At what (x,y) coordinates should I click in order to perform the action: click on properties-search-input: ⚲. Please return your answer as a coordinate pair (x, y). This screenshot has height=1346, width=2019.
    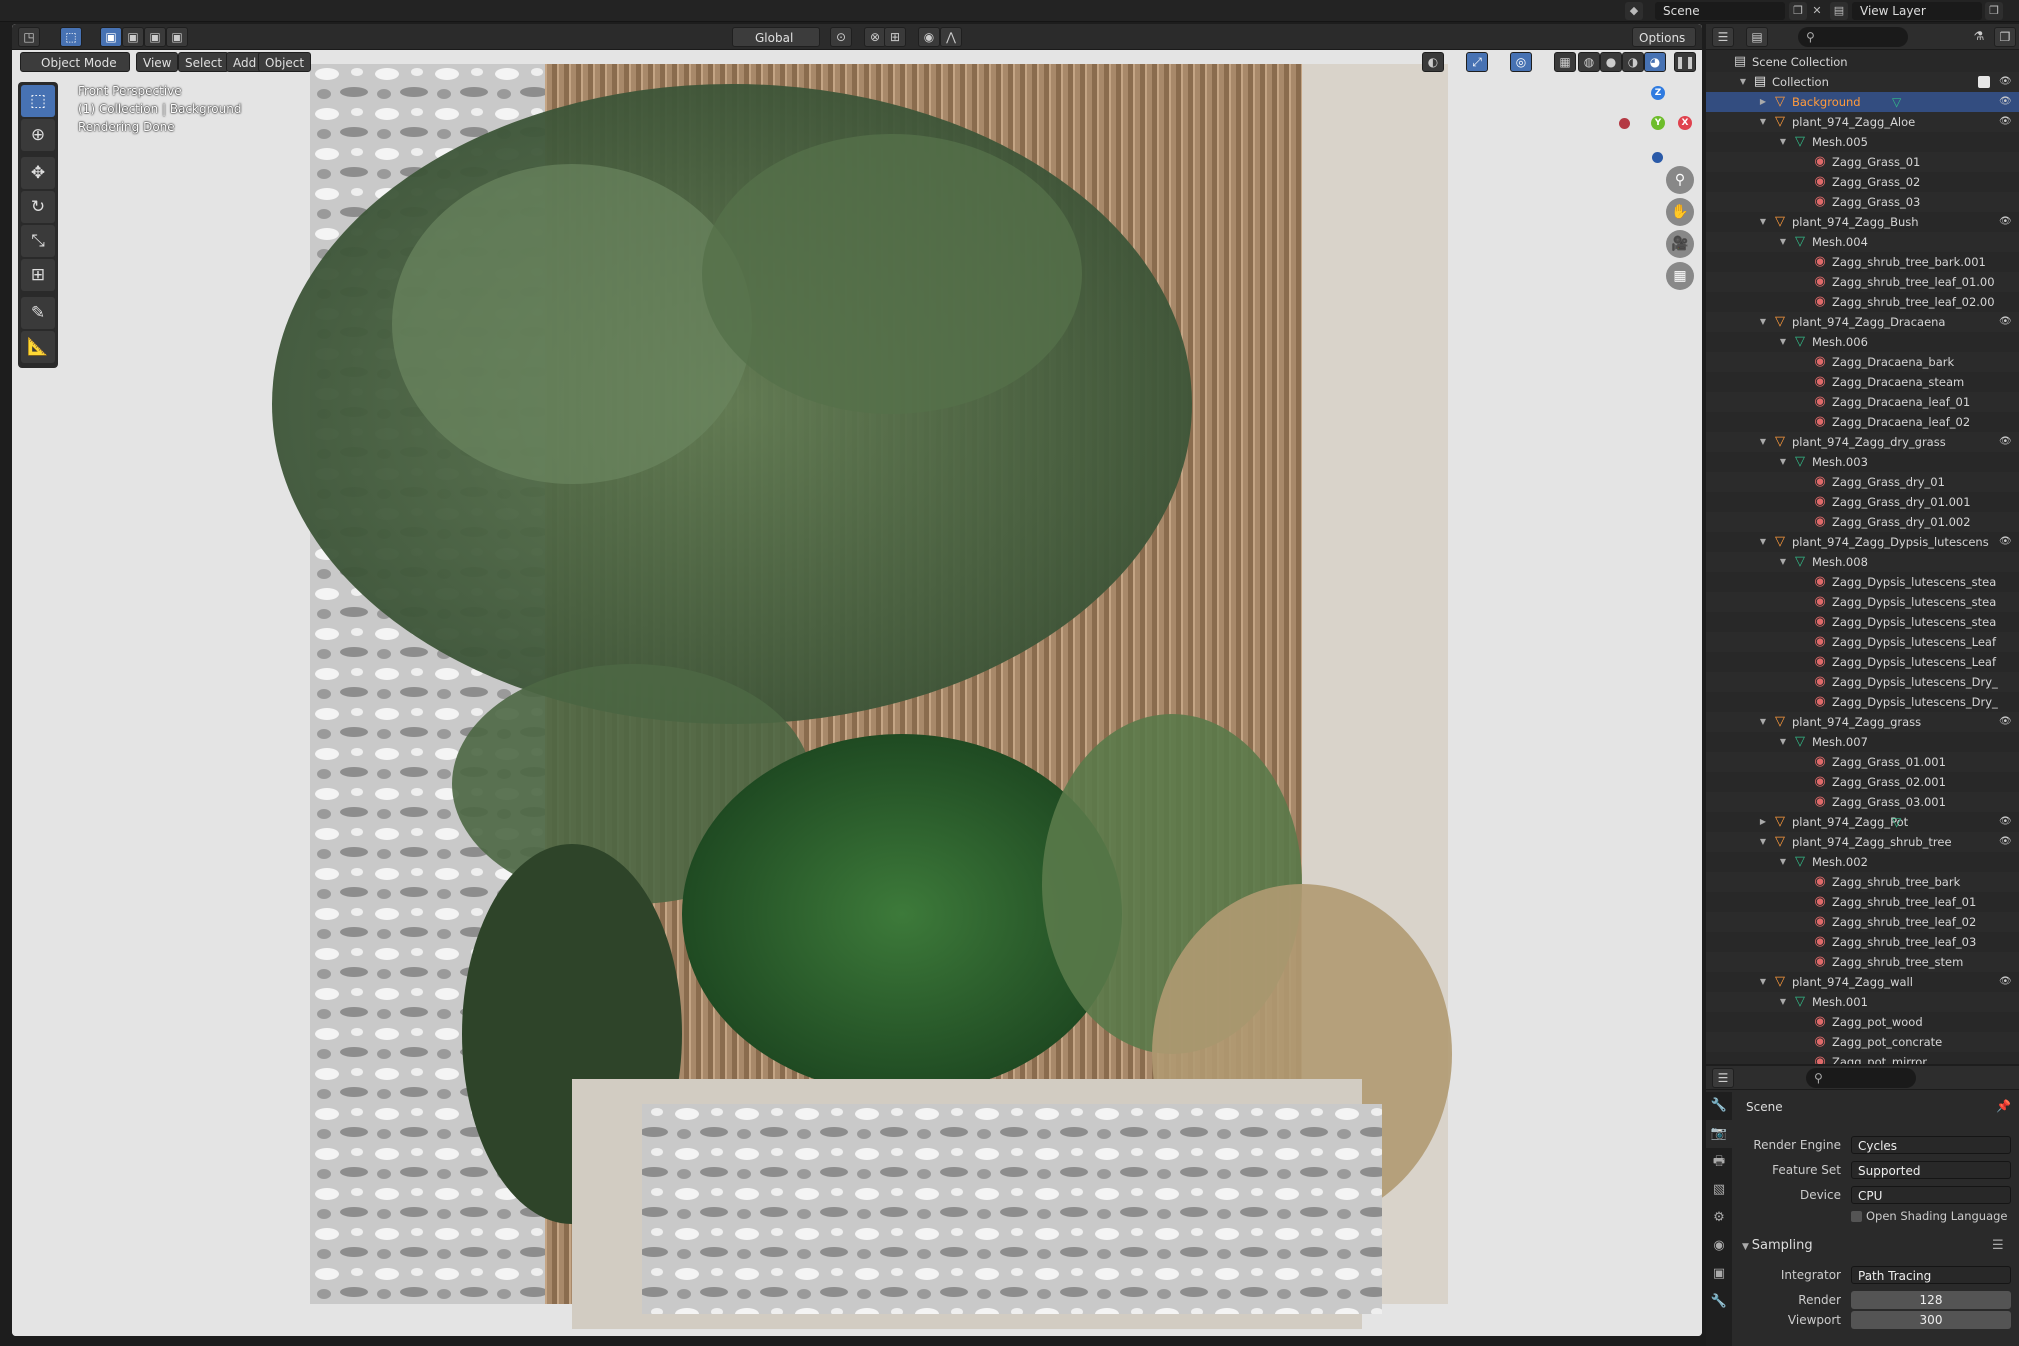
    Looking at the image, I should click on (1861, 1078).